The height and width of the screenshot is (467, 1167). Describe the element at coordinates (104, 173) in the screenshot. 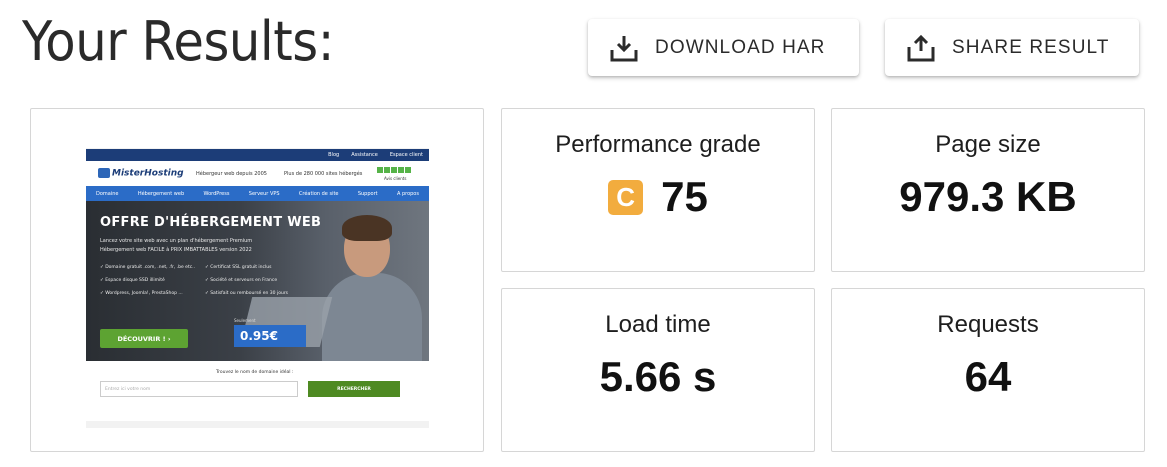

I see `brand-logo-icon` at that location.